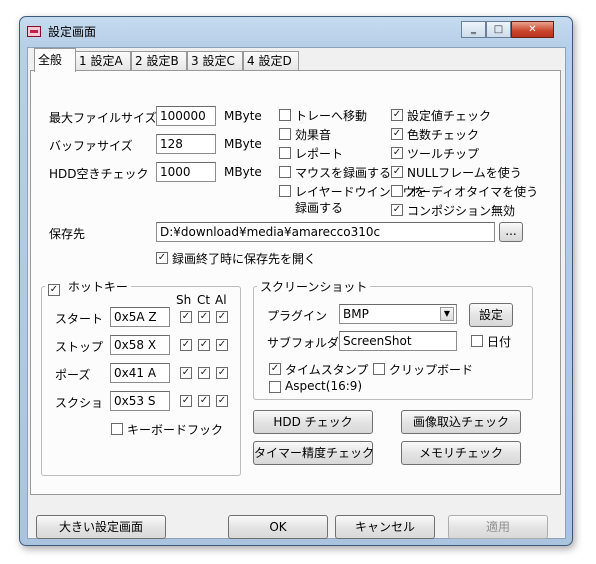  I want to click on layered-window-checkbox, so click(285, 191).